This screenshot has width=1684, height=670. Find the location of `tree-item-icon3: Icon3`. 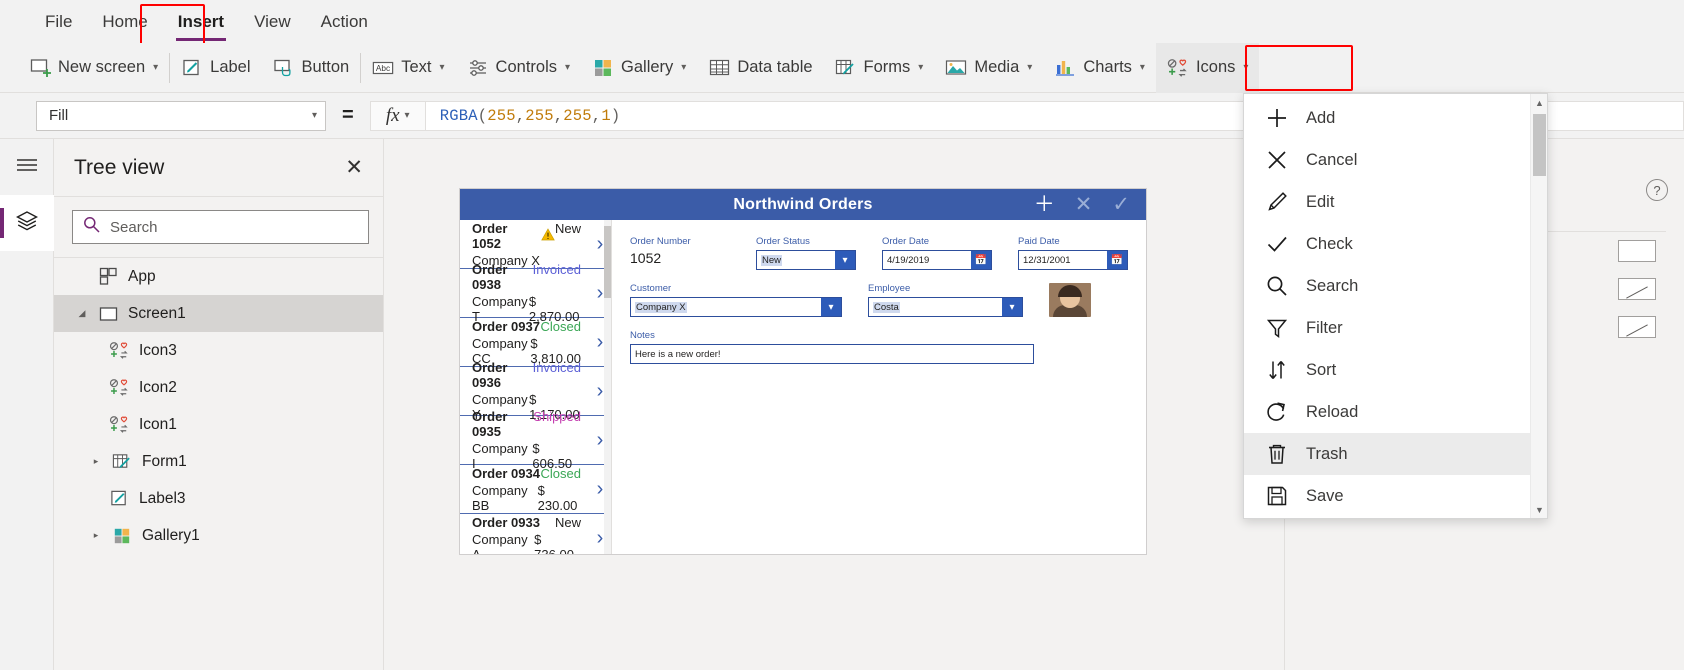

tree-item-icon3: Icon3 is located at coordinates (218, 350).